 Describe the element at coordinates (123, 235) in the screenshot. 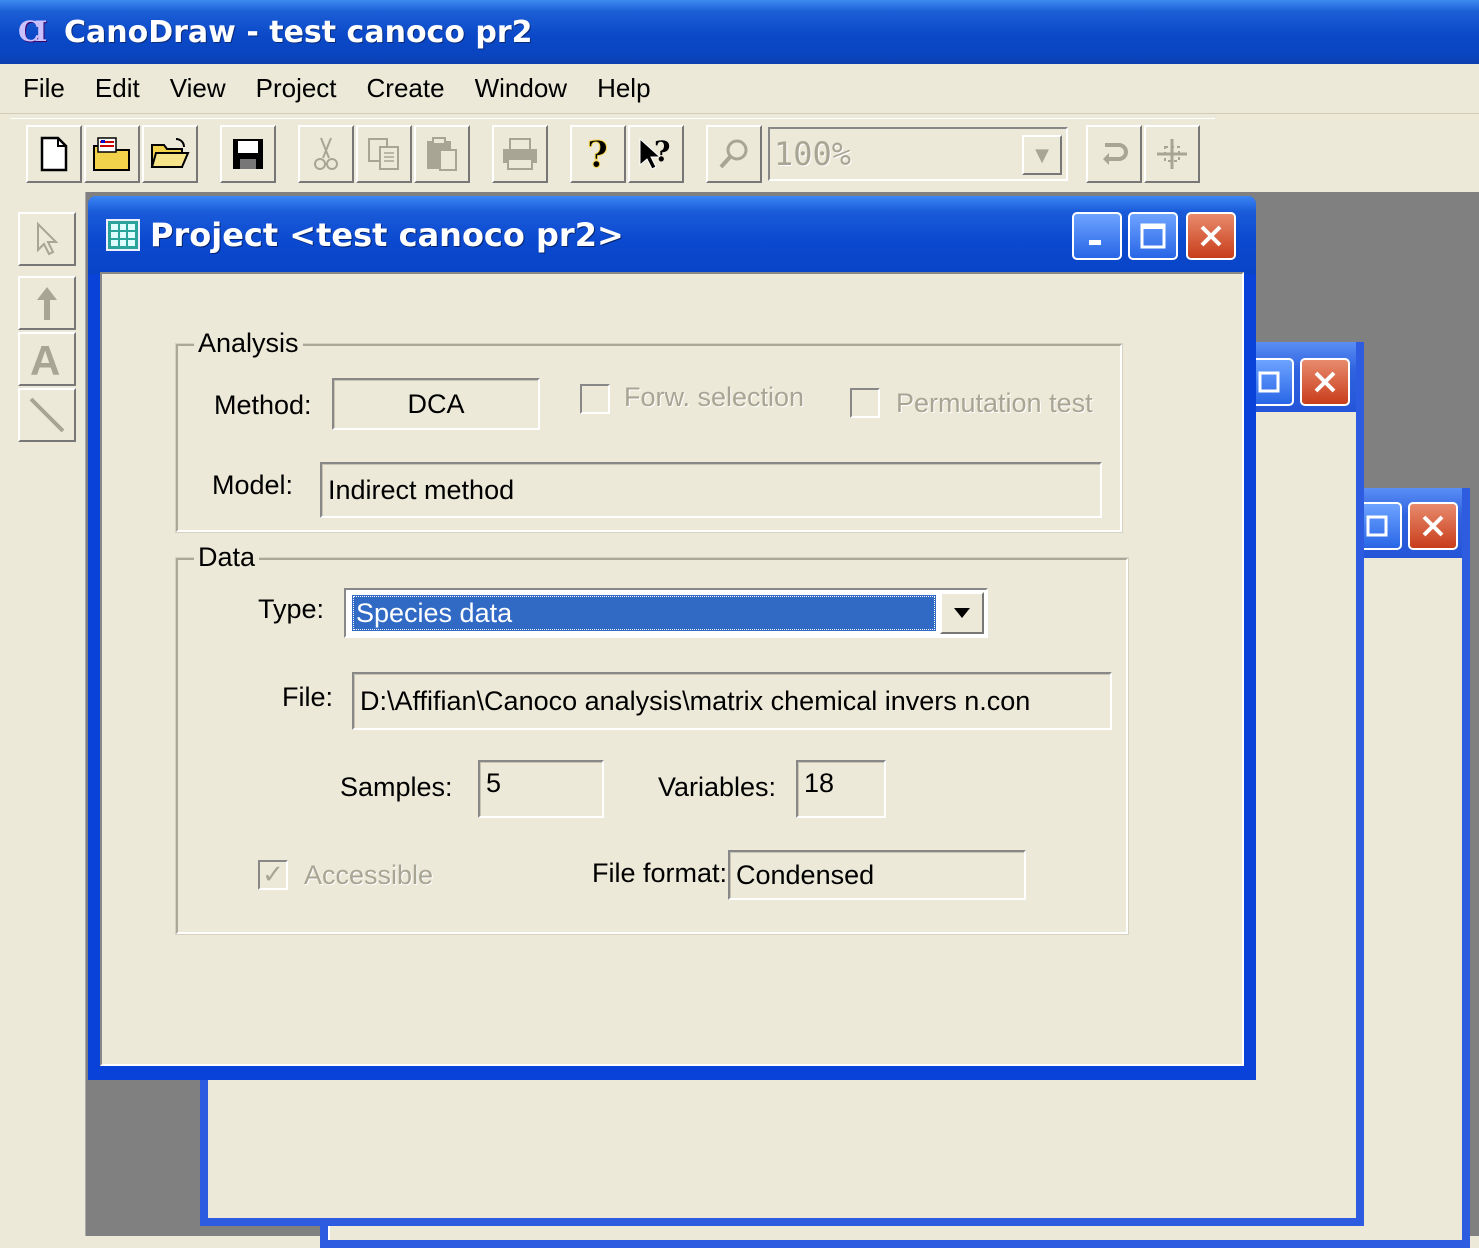

I see `project-table-icon` at that location.